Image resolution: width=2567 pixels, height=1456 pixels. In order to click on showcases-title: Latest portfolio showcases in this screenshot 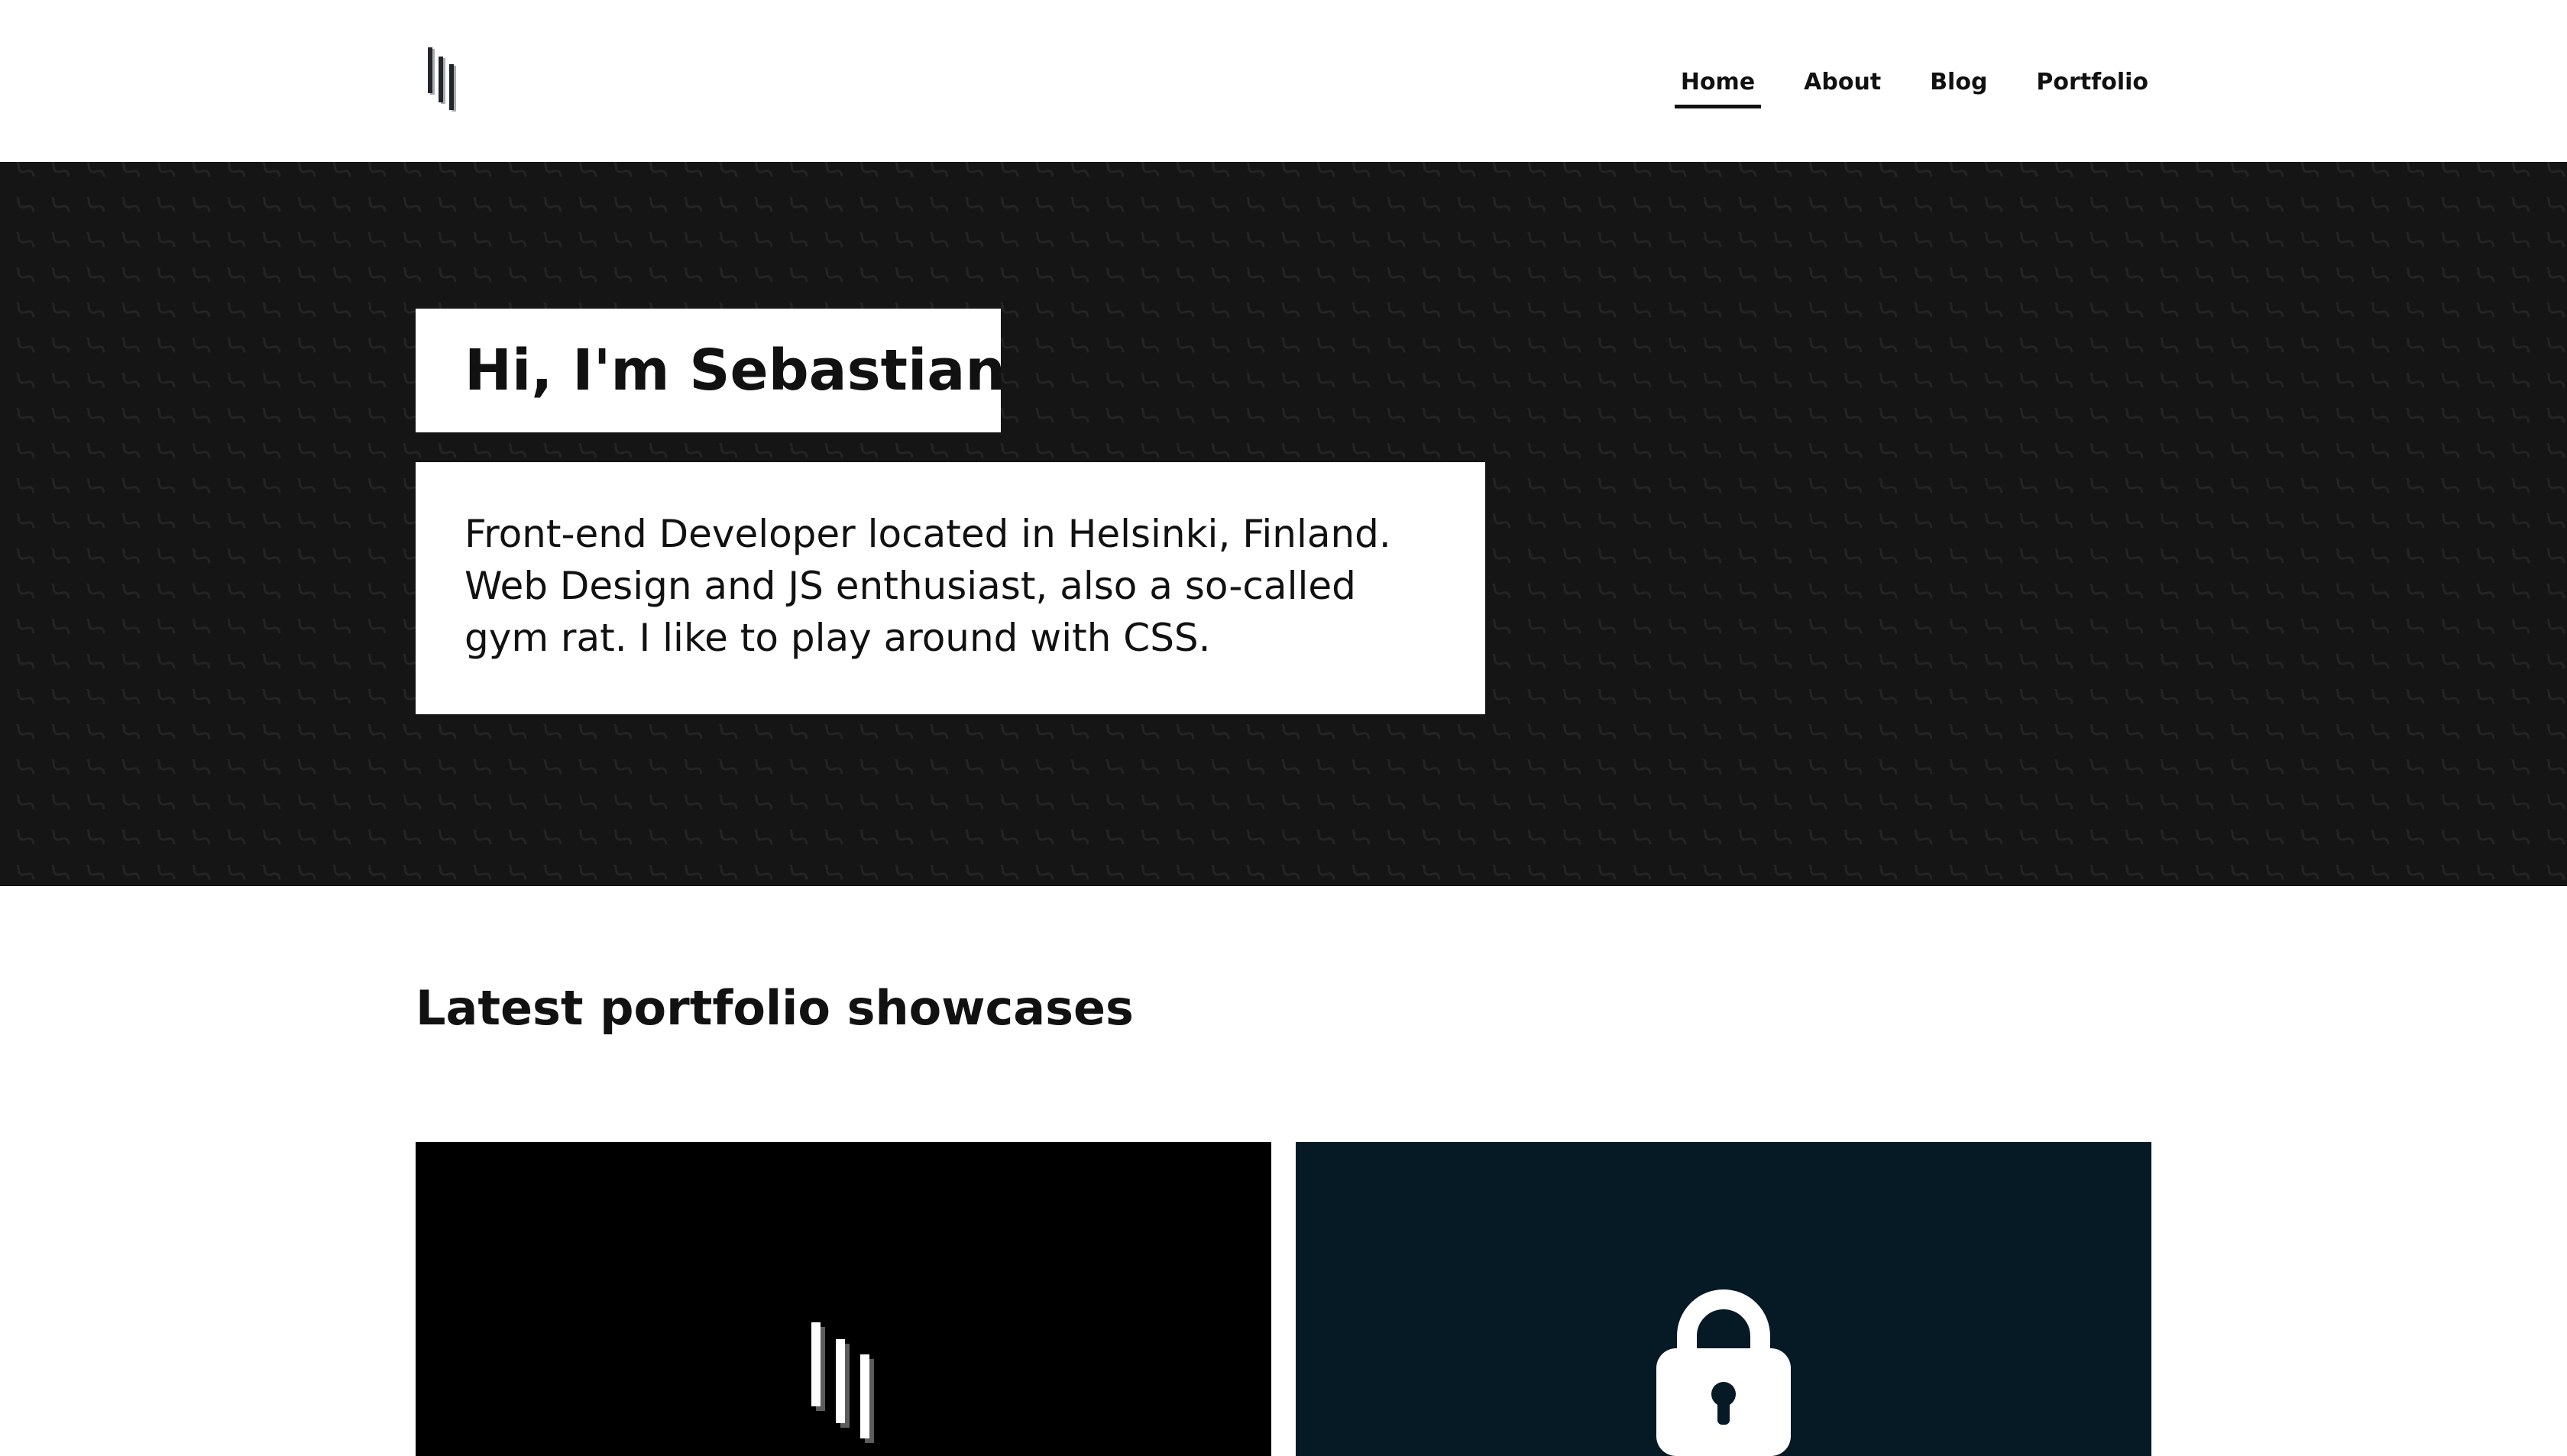, I will do `click(775, 1008)`.